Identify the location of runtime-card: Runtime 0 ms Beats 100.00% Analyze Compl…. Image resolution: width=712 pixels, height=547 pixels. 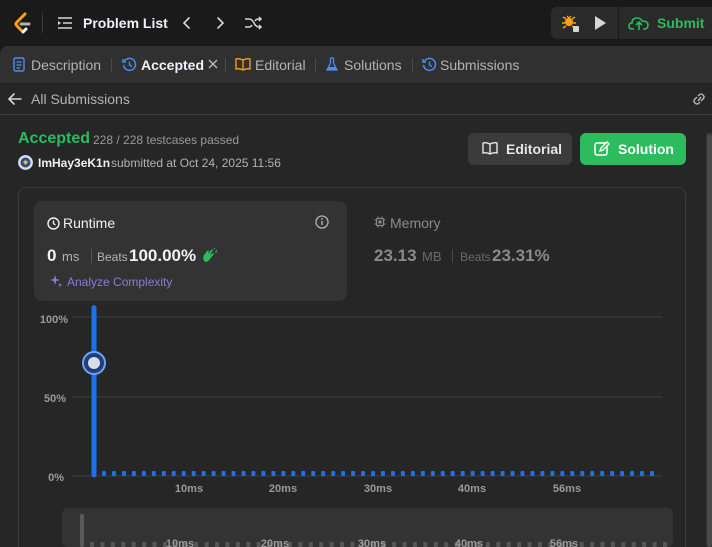
(190, 251).